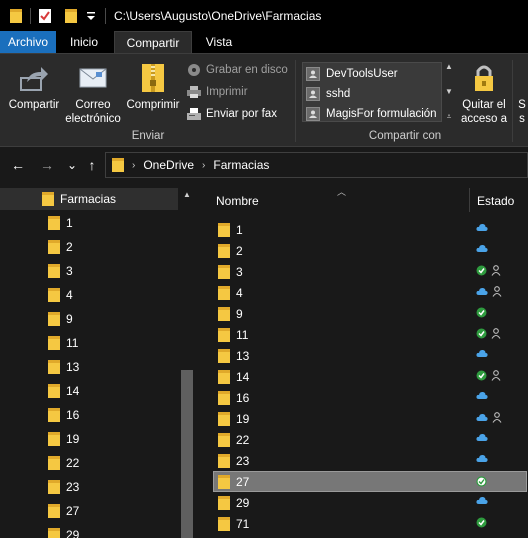 The height and width of the screenshot is (538, 528). I want to click on share-with-name: DevToolsUser, so click(362, 74).